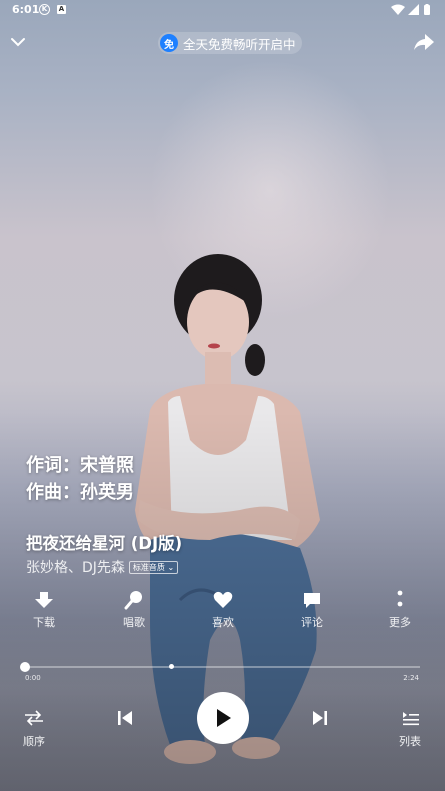 Image resolution: width=445 pixels, height=791 pixels. Describe the element at coordinates (80, 492) in the screenshot. I see `composer-line: 作曲：孙英男` at that location.